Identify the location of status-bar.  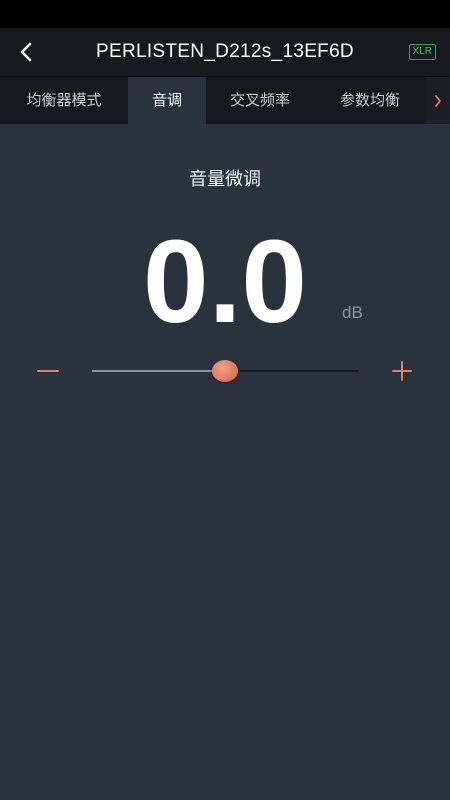
(225, 14).